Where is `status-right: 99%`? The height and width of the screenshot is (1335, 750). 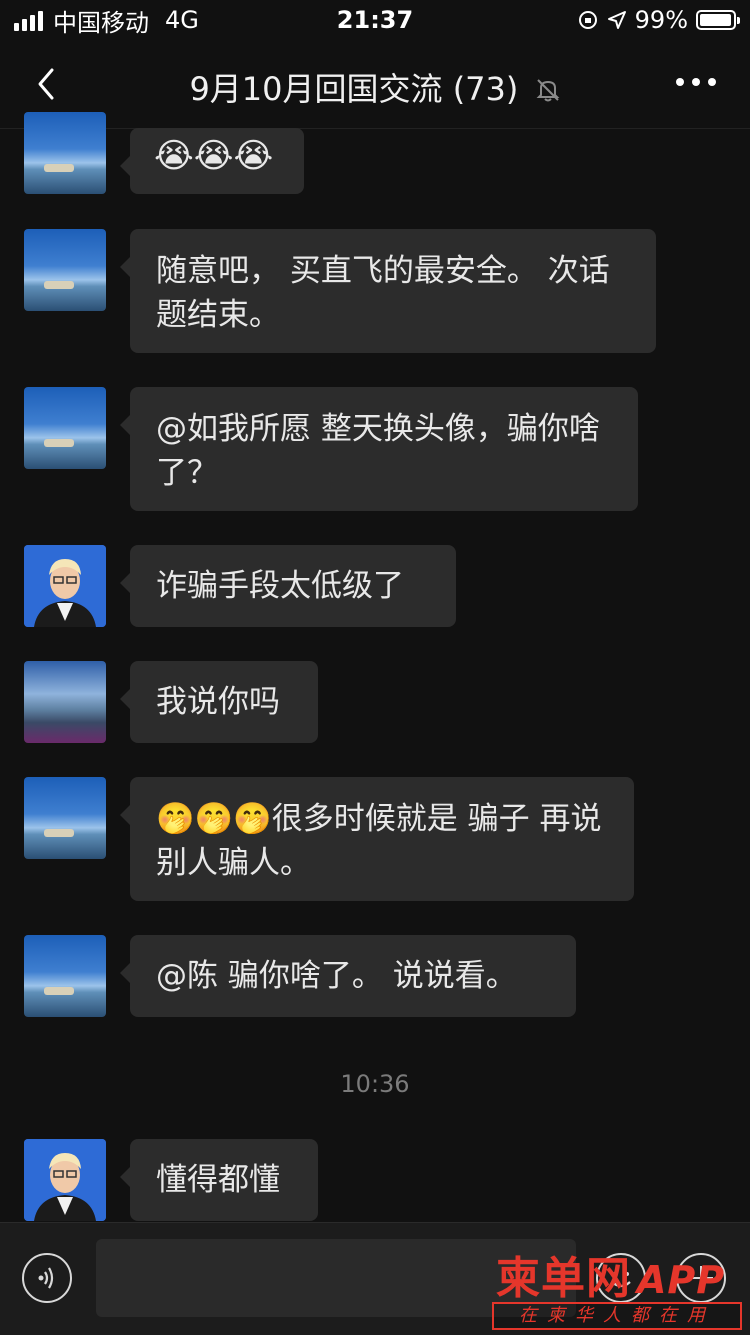
status-right: 99% is located at coordinates (658, 20).